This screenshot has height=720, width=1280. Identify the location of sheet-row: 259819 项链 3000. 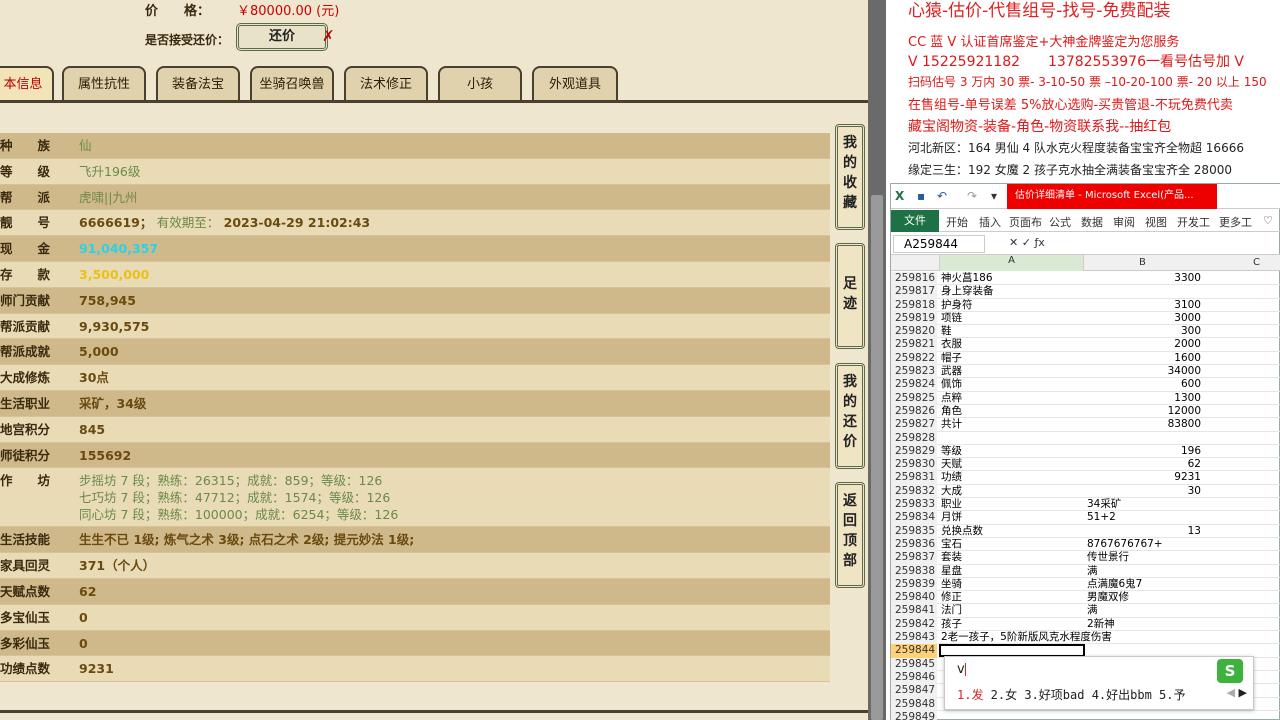
(1085, 318).